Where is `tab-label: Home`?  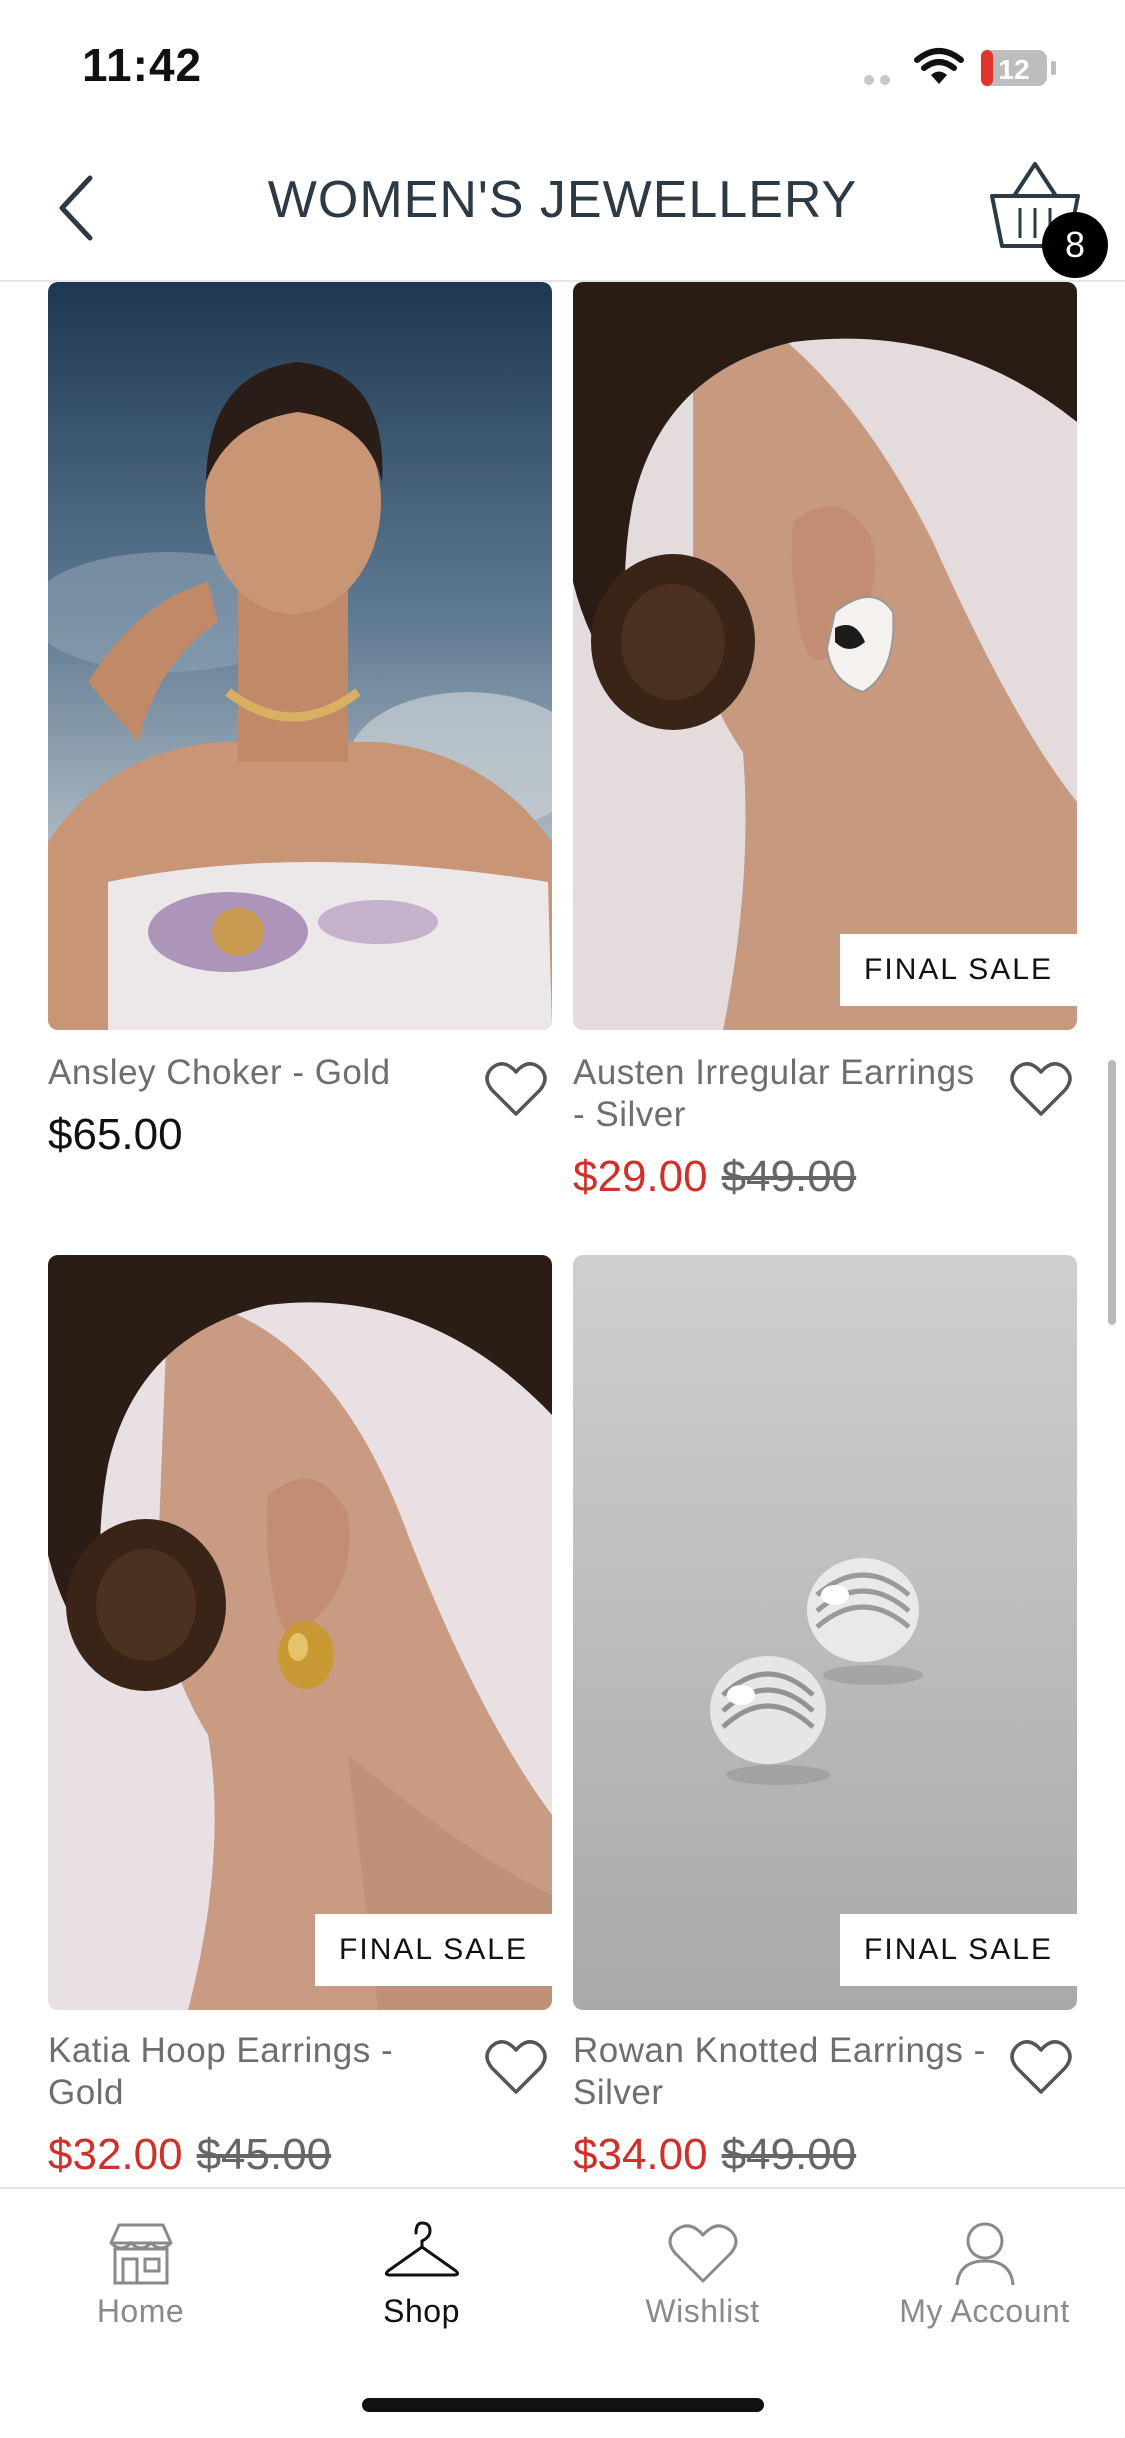
tab-label: Home is located at coordinates (140, 2311).